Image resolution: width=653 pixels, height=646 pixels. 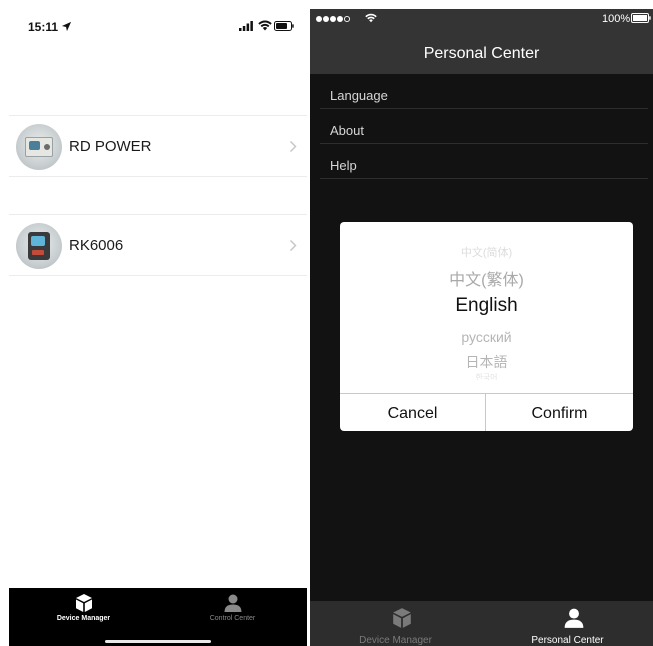 What do you see at coordinates (43, 27) in the screenshot?
I see `status-time: 15:11` at bounding box center [43, 27].